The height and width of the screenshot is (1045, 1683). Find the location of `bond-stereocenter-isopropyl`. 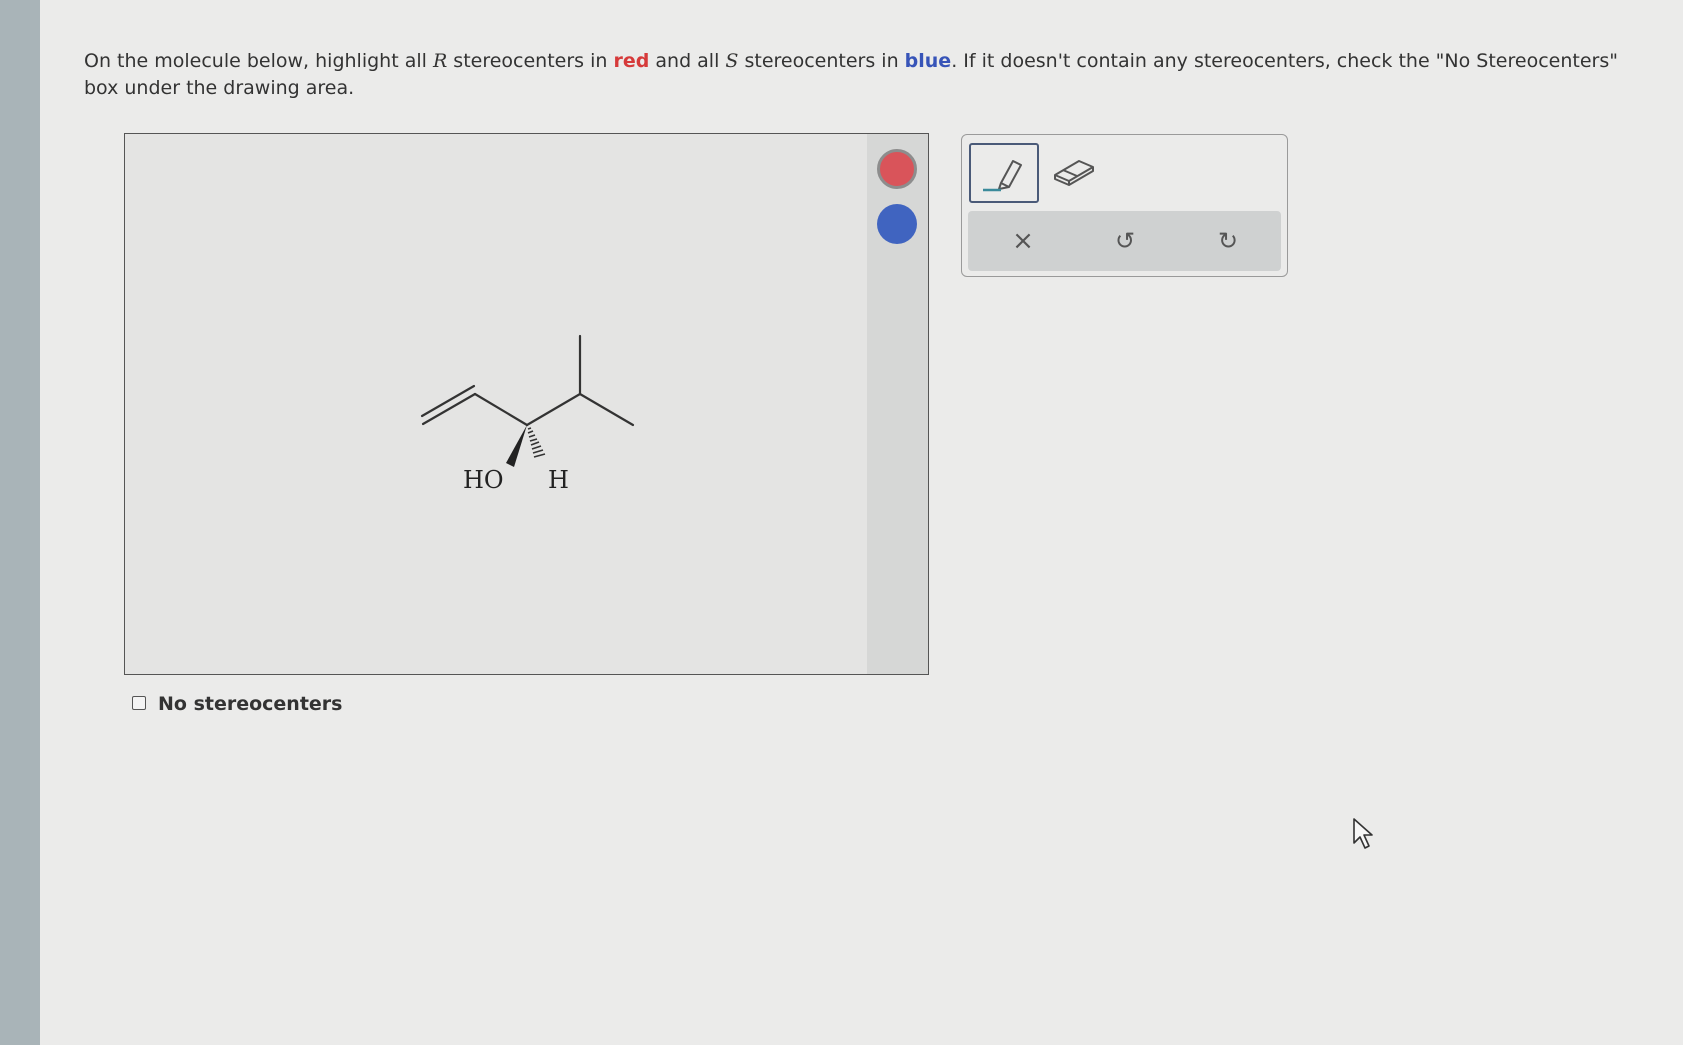

bond-stereocenter-isopropyl is located at coordinates (553, 409).